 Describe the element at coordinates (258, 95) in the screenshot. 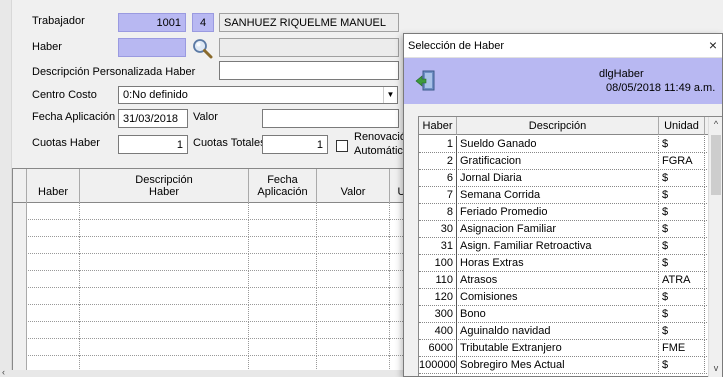

I see `centro-costo-select: 0:No definido ▼` at that location.